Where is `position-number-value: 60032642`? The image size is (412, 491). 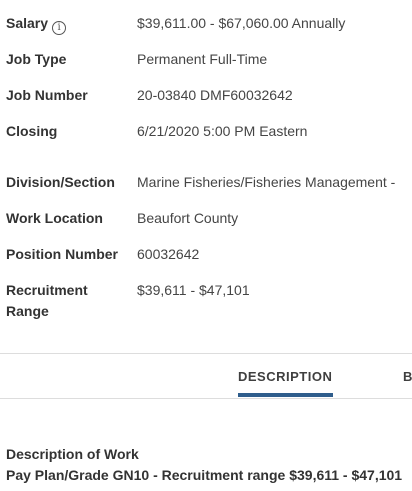 position-number-value: 60032642 is located at coordinates (168, 254).